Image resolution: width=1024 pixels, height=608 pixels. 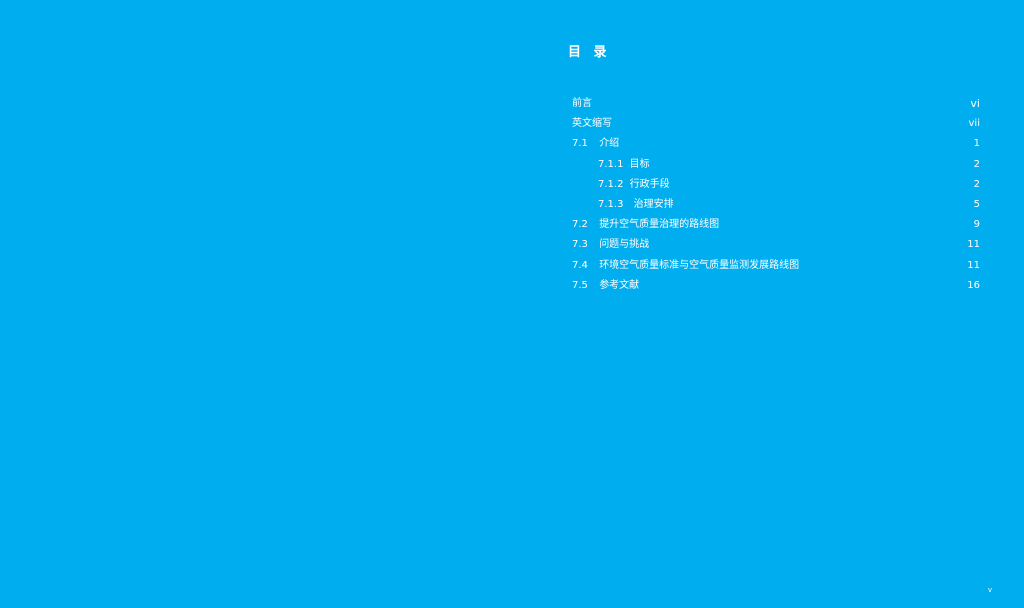 What do you see at coordinates (609, 144) in the screenshot?
I see `toc-entry-label: 介绍` at bounding box center [609, 144].